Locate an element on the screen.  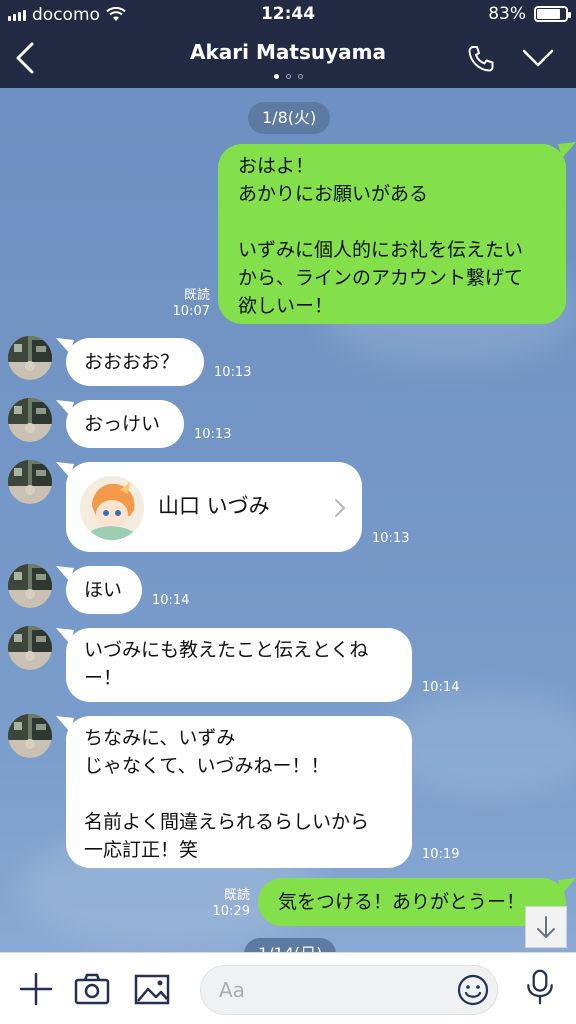
contact-name: 山口 いづみ is located at coordinates (214, 506).